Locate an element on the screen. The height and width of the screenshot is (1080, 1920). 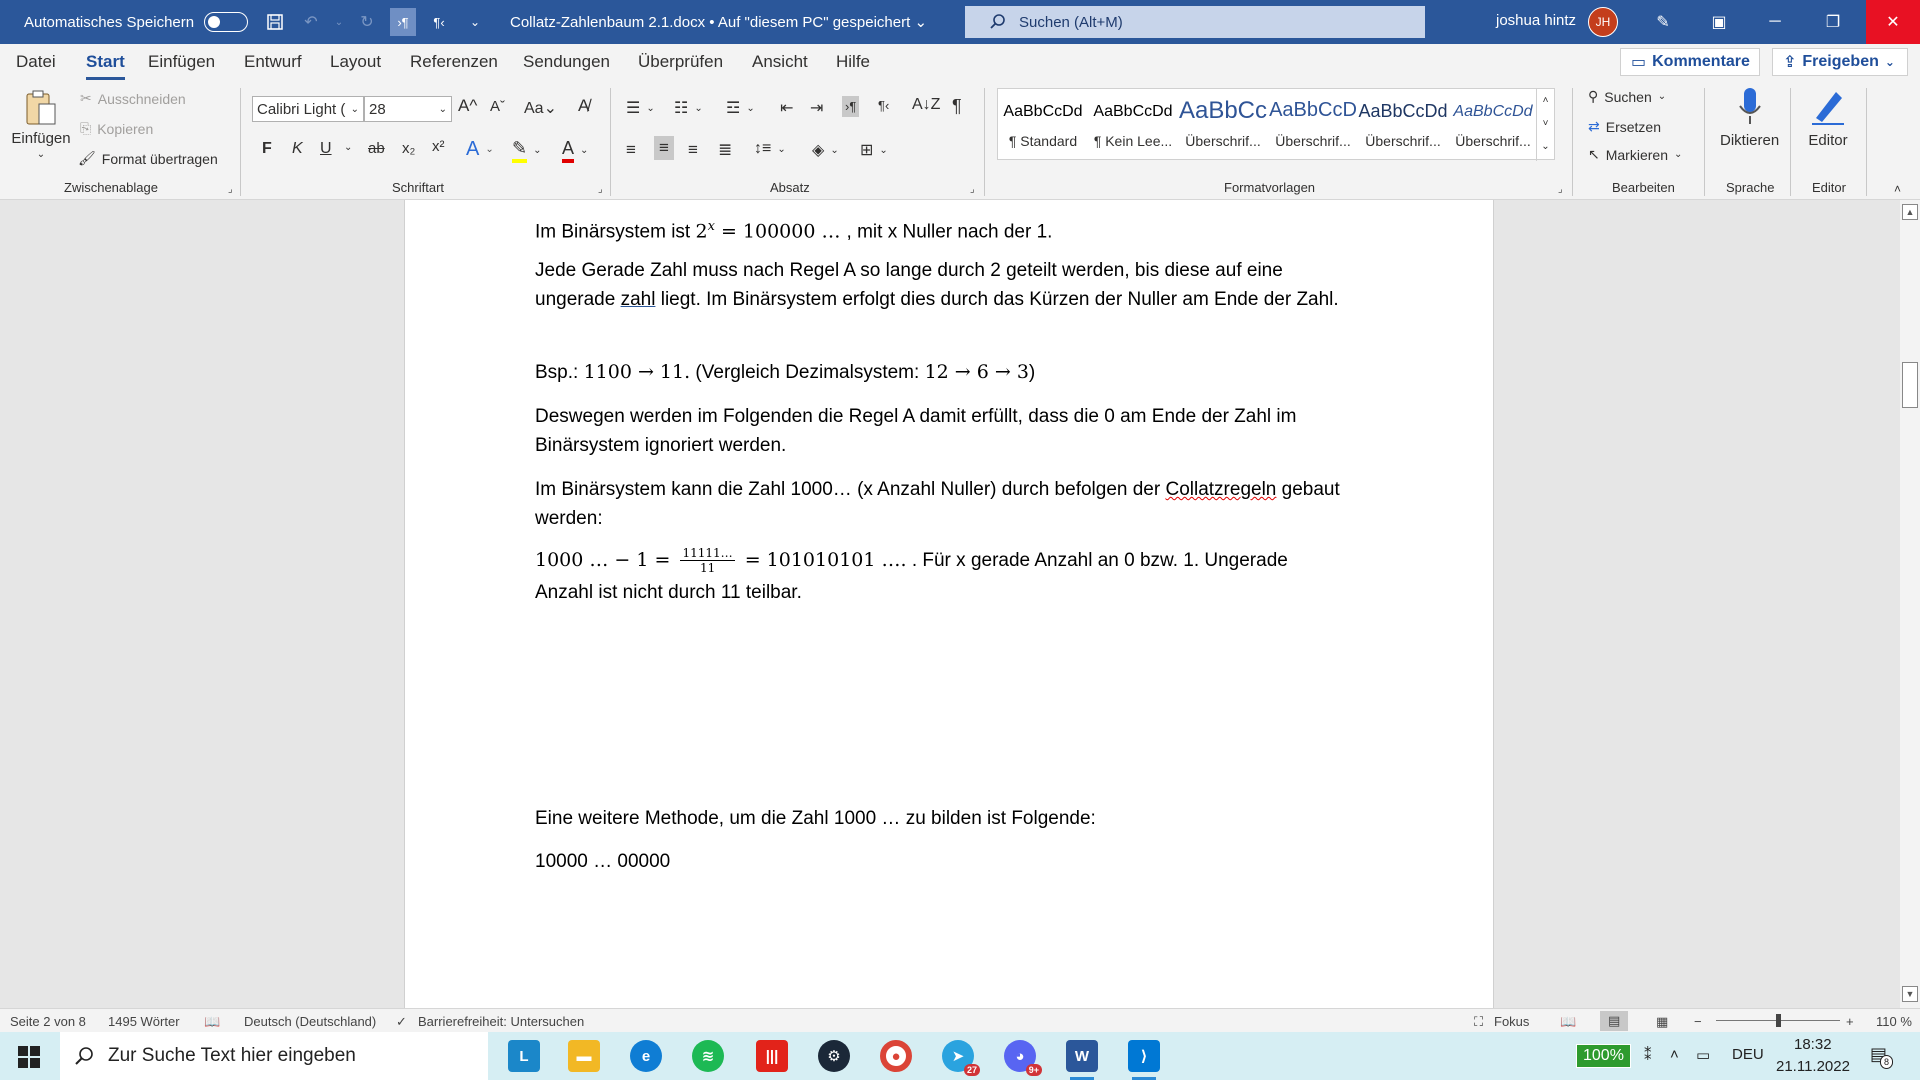
chevron-down-icon: ˅ is located at coordinates (1545, 123).